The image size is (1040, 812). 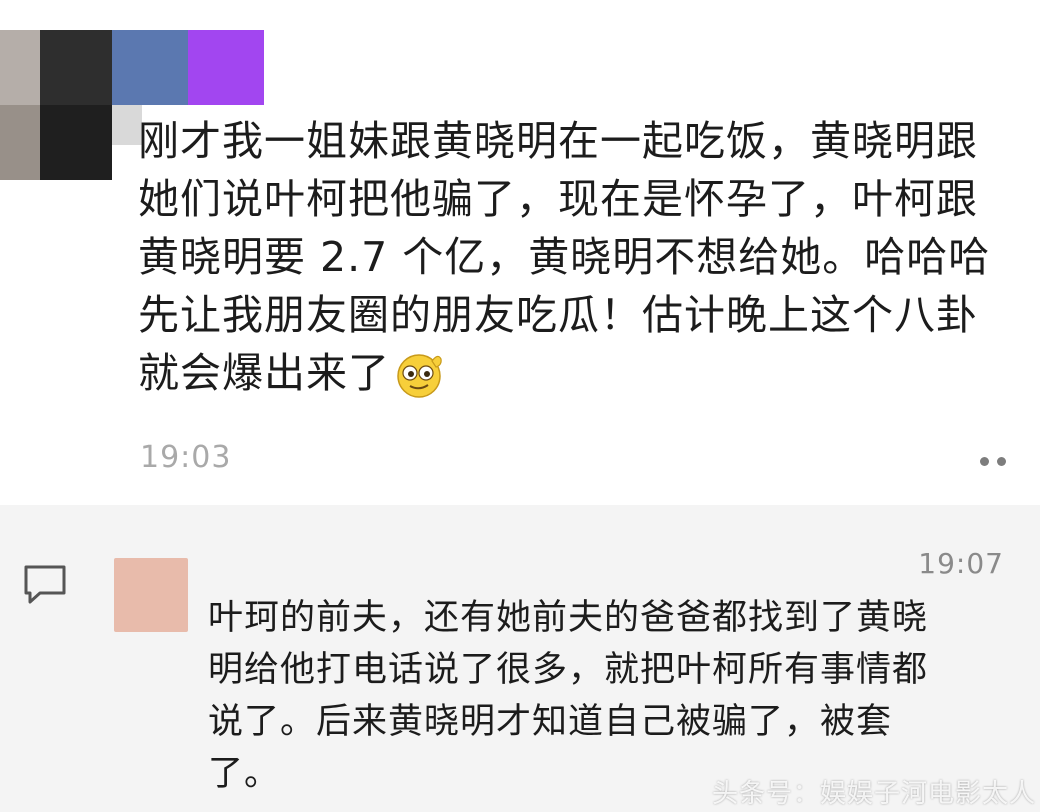 What do you see at coordinates (961, 563) in the screenshot?
I see `comment-timestamp: 19:07` at bounding box center [961, 563].